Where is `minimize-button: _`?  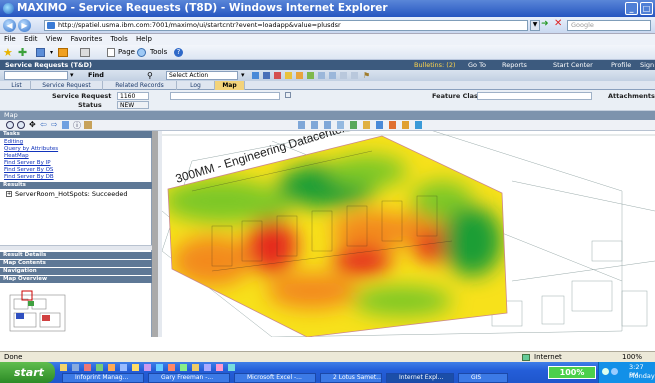 minimize-button: _ is located at coordinates (631, 8).